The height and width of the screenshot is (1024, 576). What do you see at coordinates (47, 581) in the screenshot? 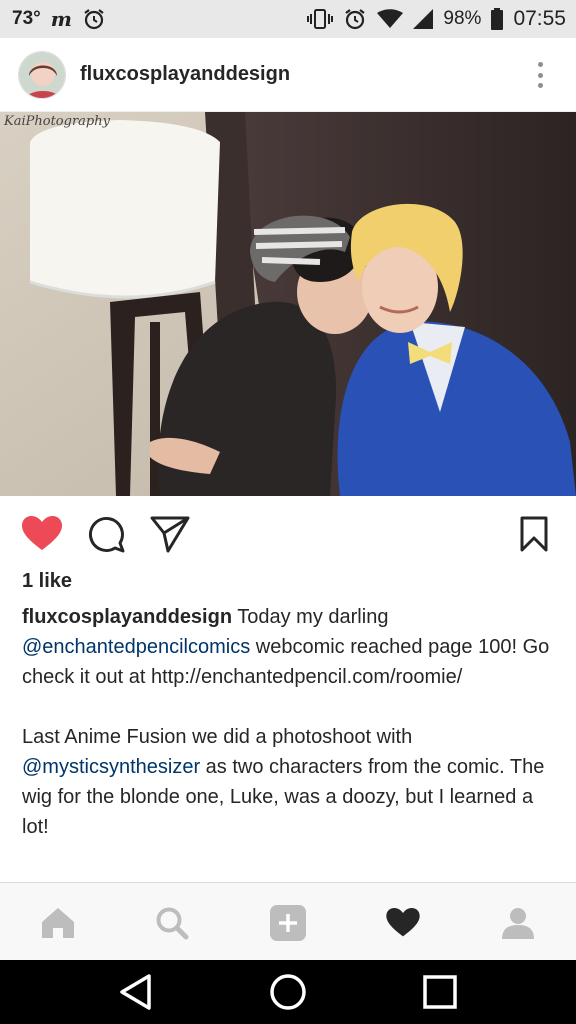
I see `likes-count: 1 like` at bounding box center [47, 581].